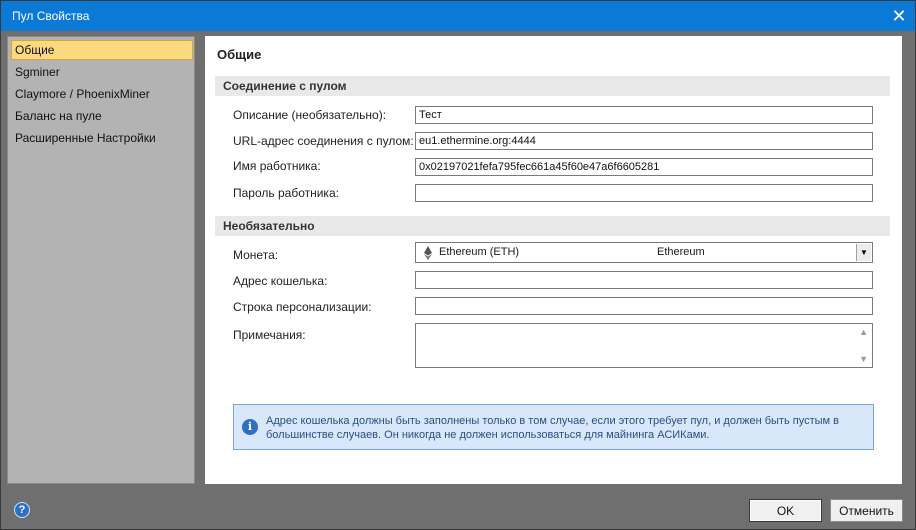 This screenshot has width=916, height=530. I want to click on close-icon: ✕, so click(899, 16).